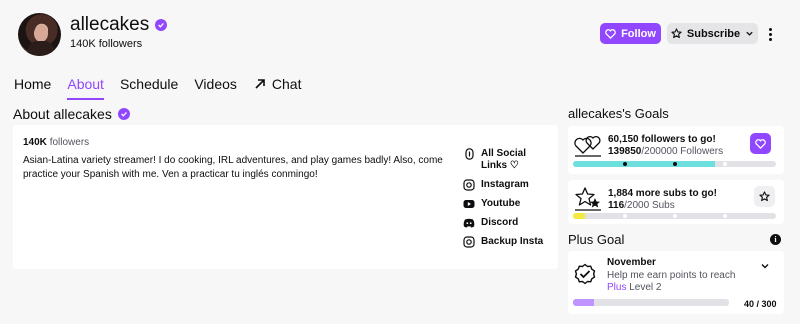 This screenshot has width=800, height=324. I want to click on plus-goal-progress-bar, so click(651, 302).